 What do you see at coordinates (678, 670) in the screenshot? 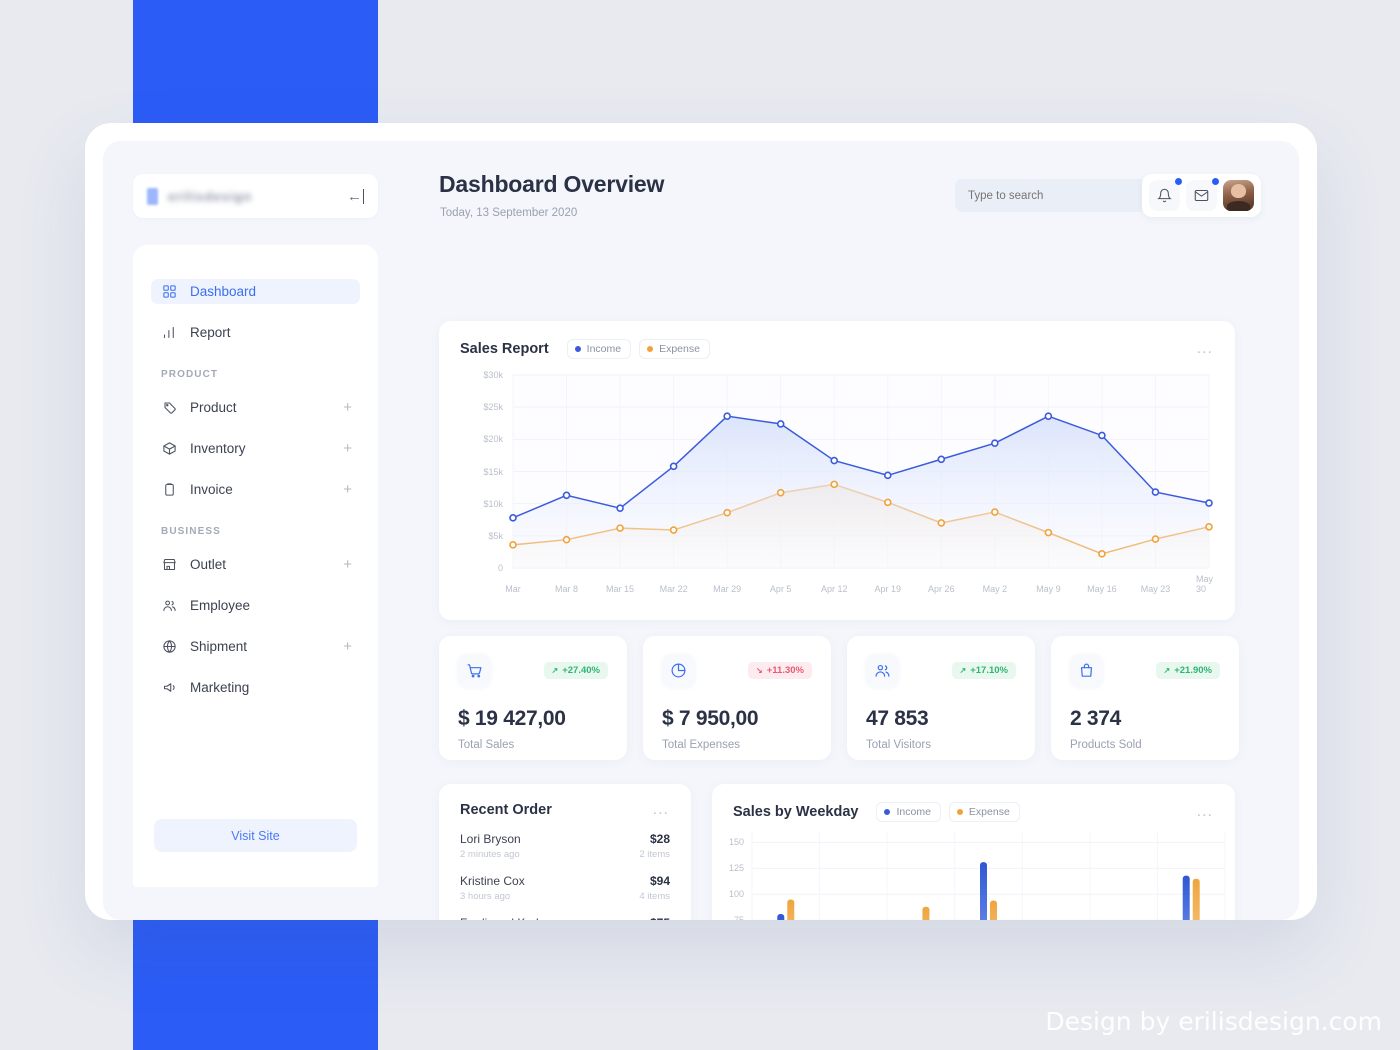
I see `pie-chart-icon` at bounding box center [678, 670].